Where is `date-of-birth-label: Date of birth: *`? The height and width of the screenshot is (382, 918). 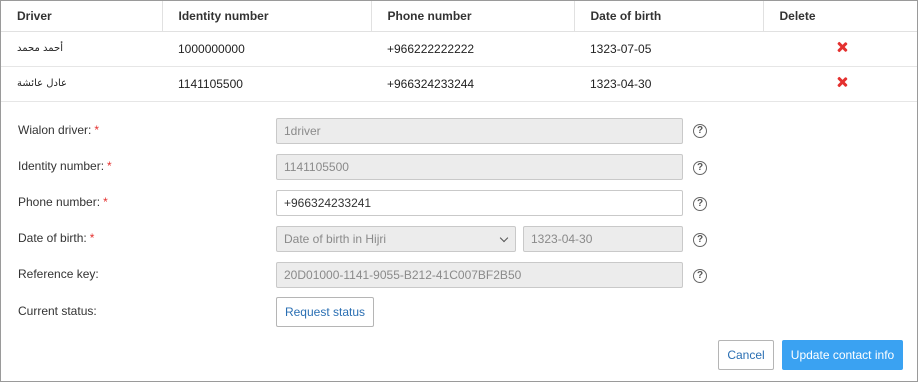
date-of-birth-label: Date of birth: * is located at coordinates (56, 238).